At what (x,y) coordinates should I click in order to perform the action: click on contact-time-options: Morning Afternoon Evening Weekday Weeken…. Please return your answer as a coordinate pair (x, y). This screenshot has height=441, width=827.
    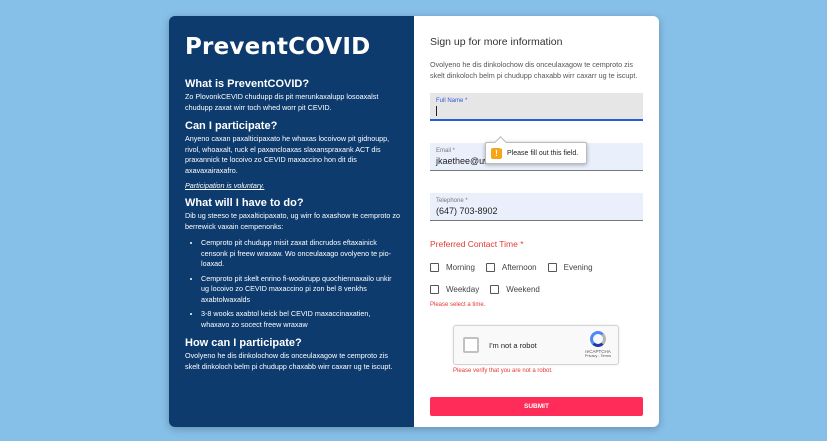
    Looking at the image, I should click on (536, 278).